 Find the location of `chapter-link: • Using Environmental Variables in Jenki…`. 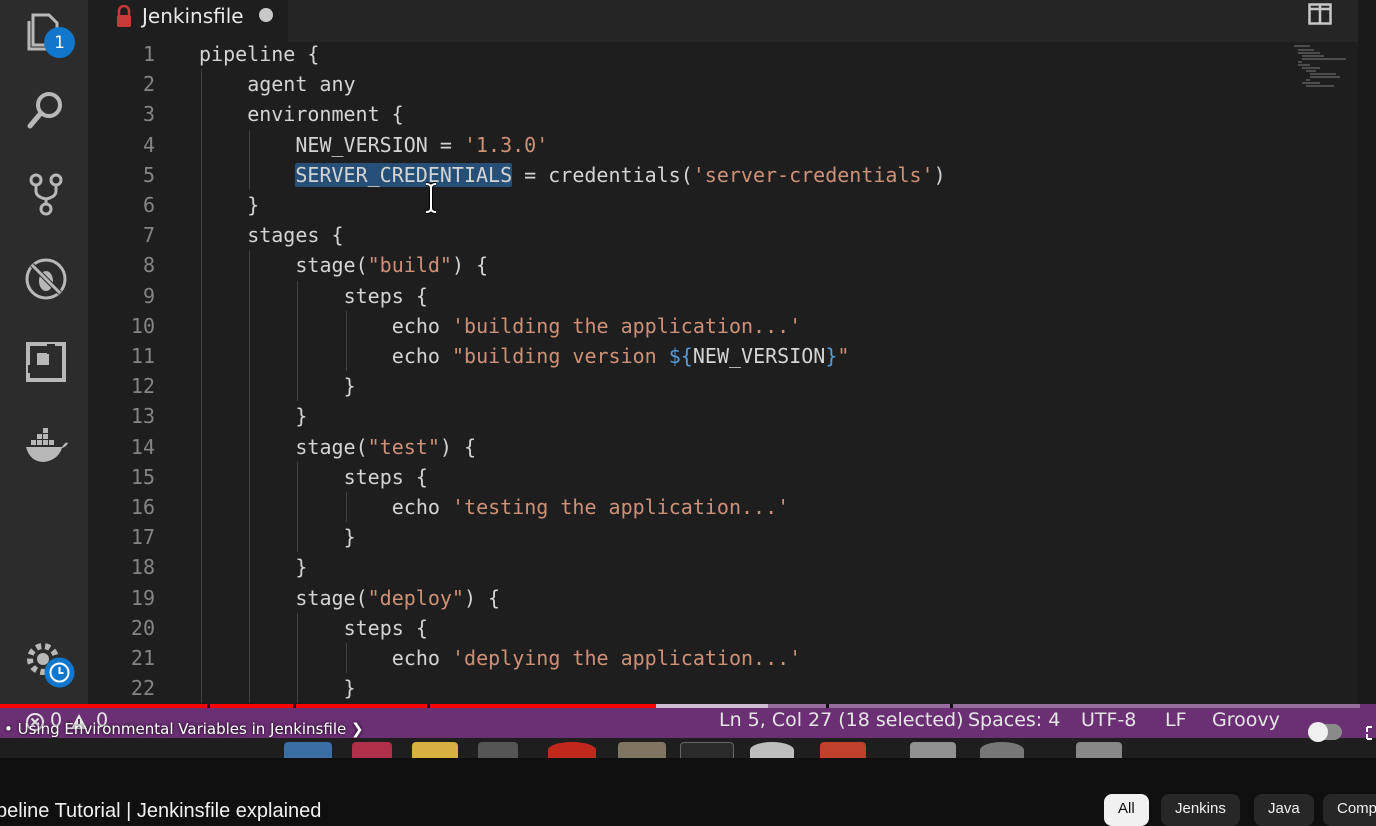

chapter-link: • Using Environmental Variables in Jenki… is located at coordinates (184, 729).